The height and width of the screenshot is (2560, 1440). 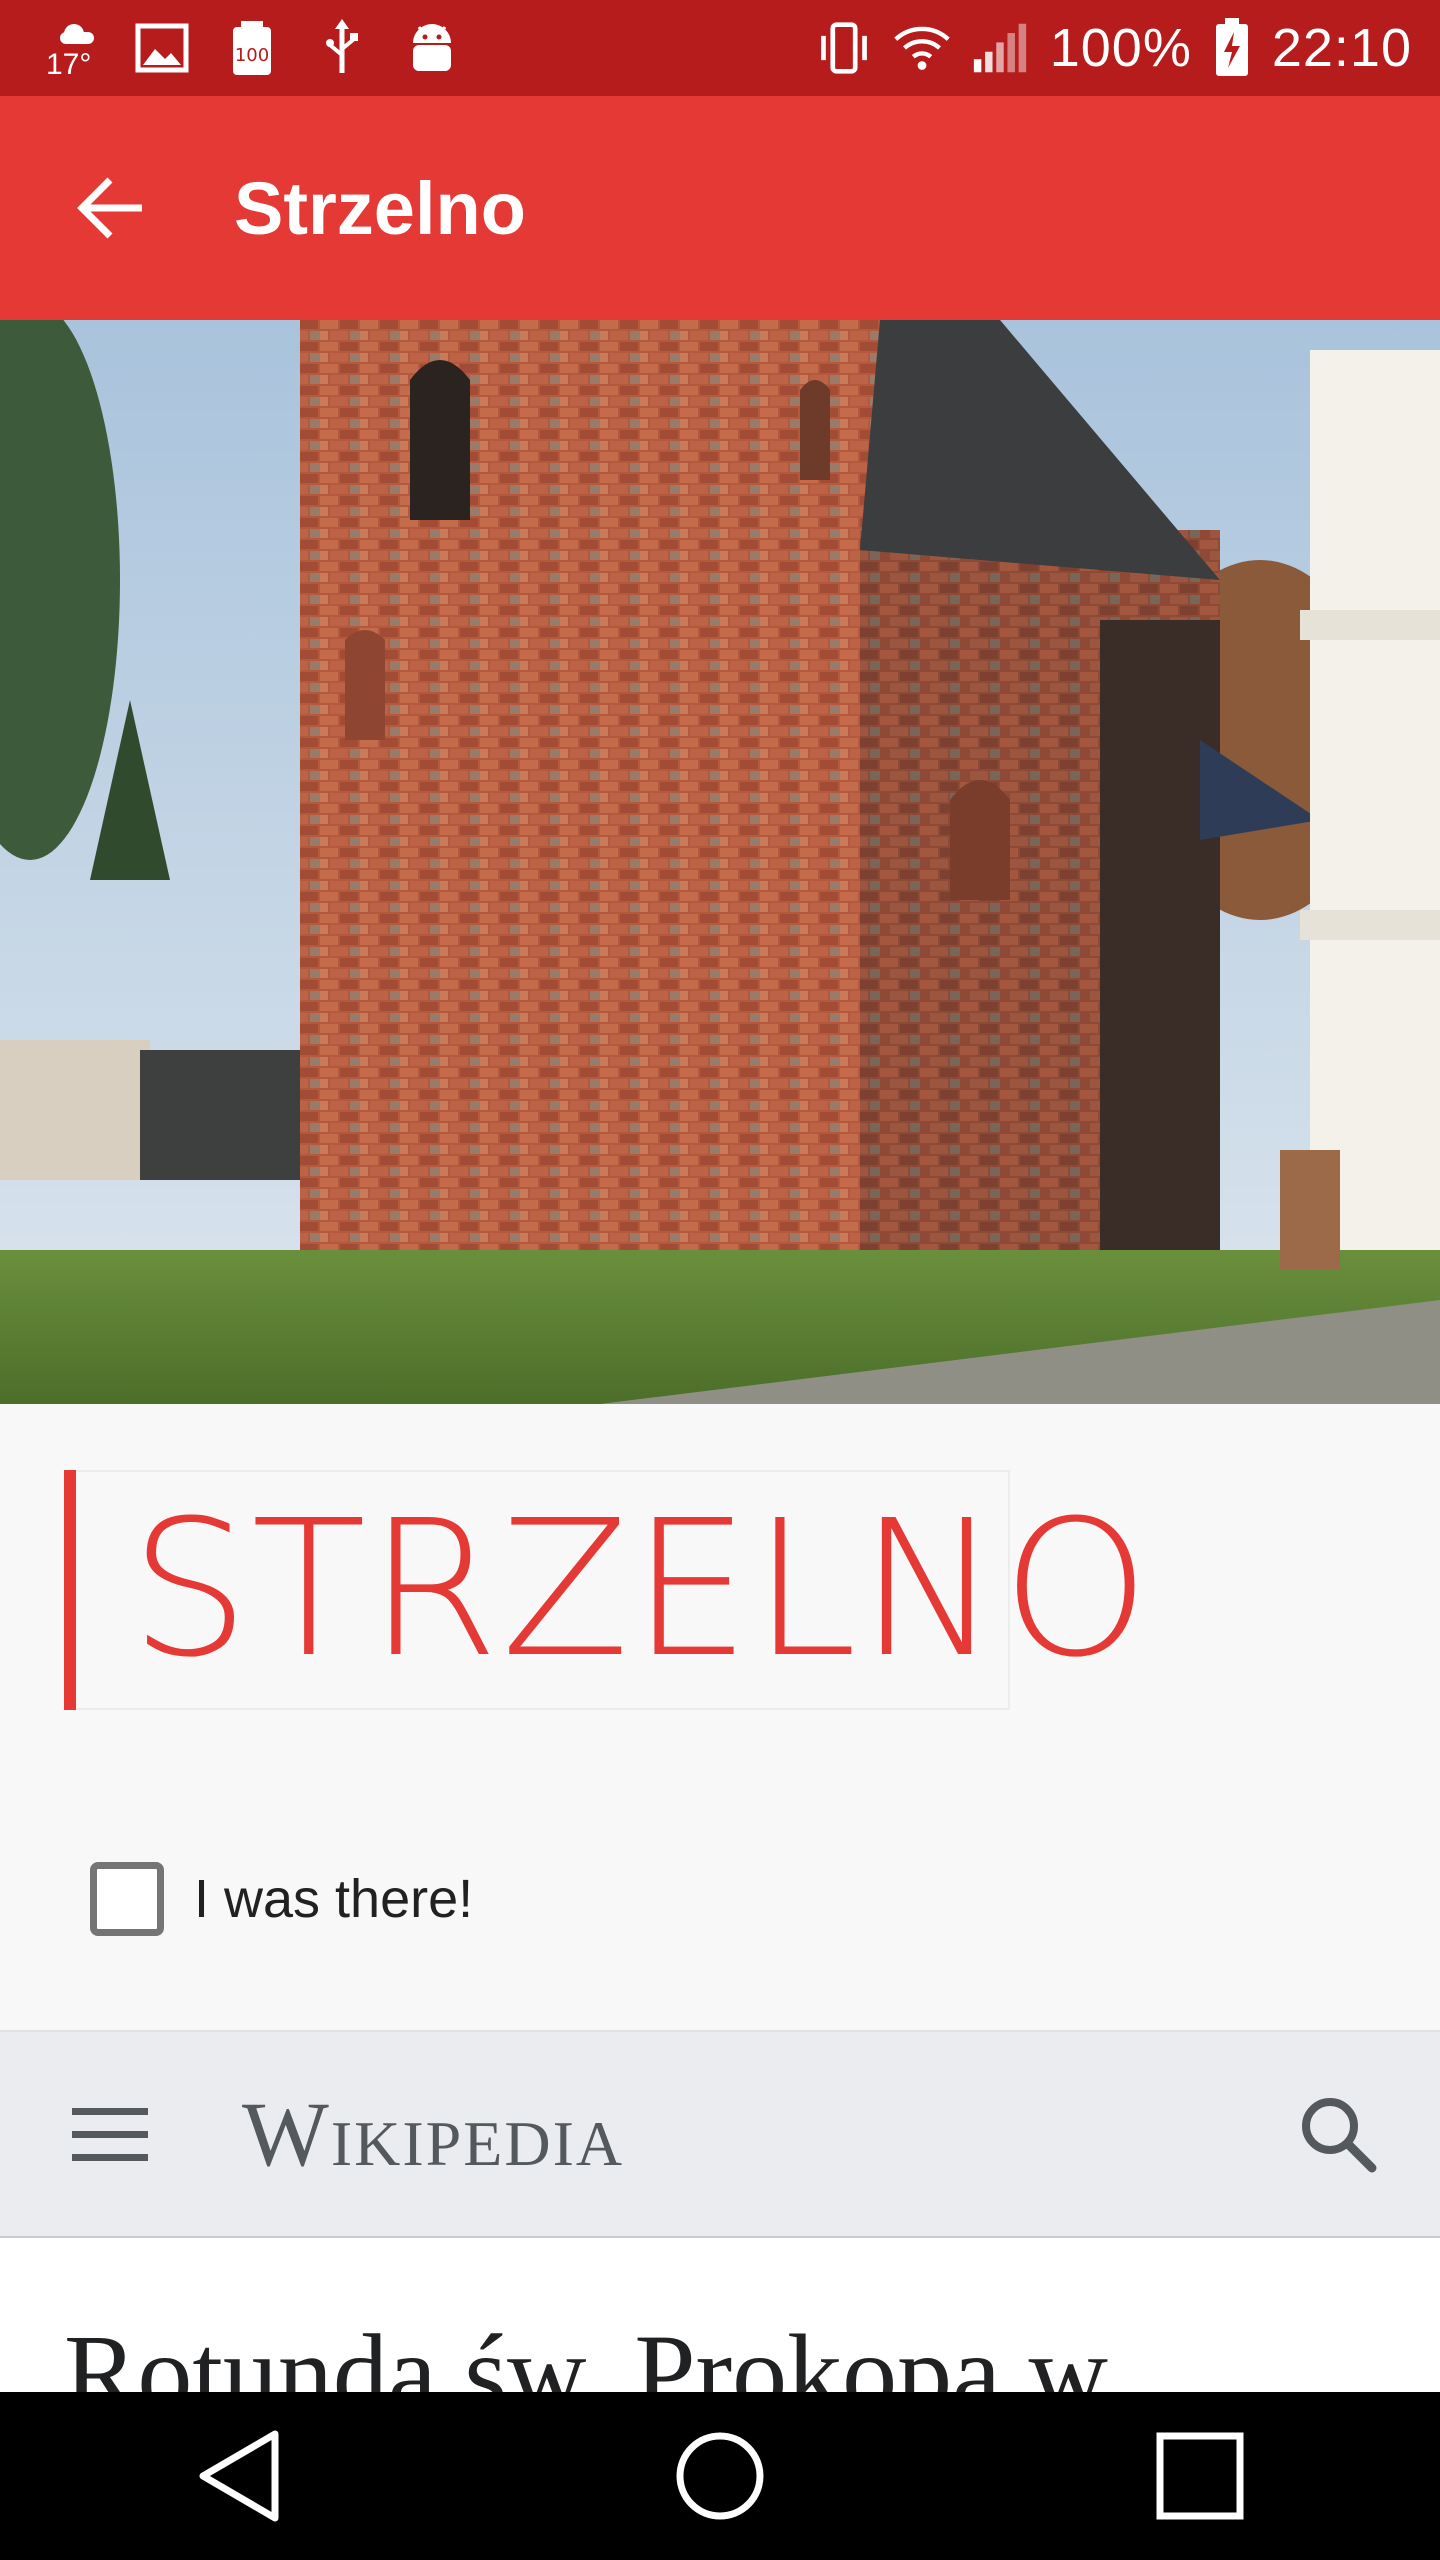 I want to click on vibrate-icon, so click(x=844, y=48).